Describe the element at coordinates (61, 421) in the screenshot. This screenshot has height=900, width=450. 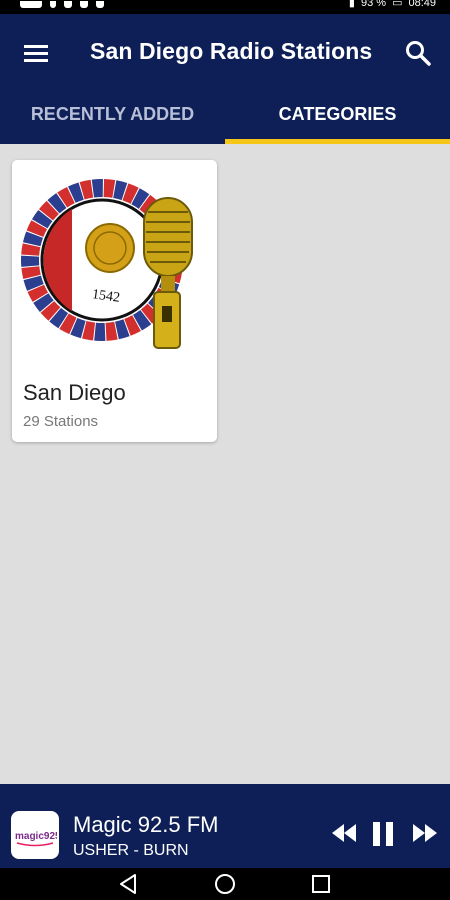
I see `station-count: 29 Stations` at that location.